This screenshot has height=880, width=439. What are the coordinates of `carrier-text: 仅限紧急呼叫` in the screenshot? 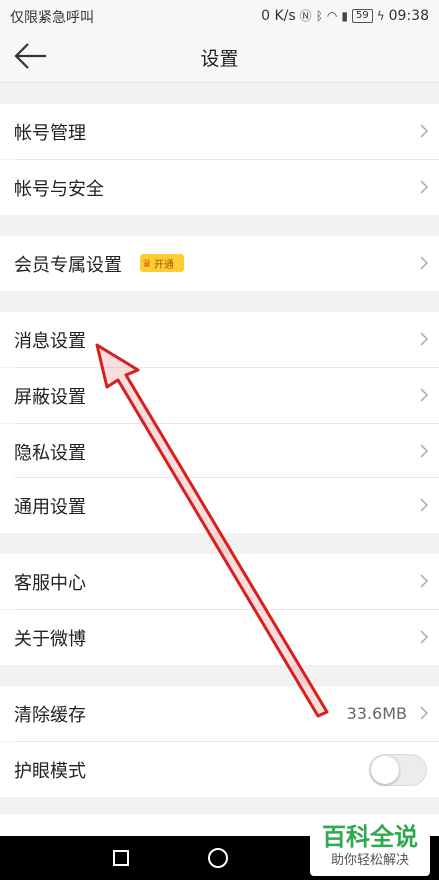 It's located at (52, 18).